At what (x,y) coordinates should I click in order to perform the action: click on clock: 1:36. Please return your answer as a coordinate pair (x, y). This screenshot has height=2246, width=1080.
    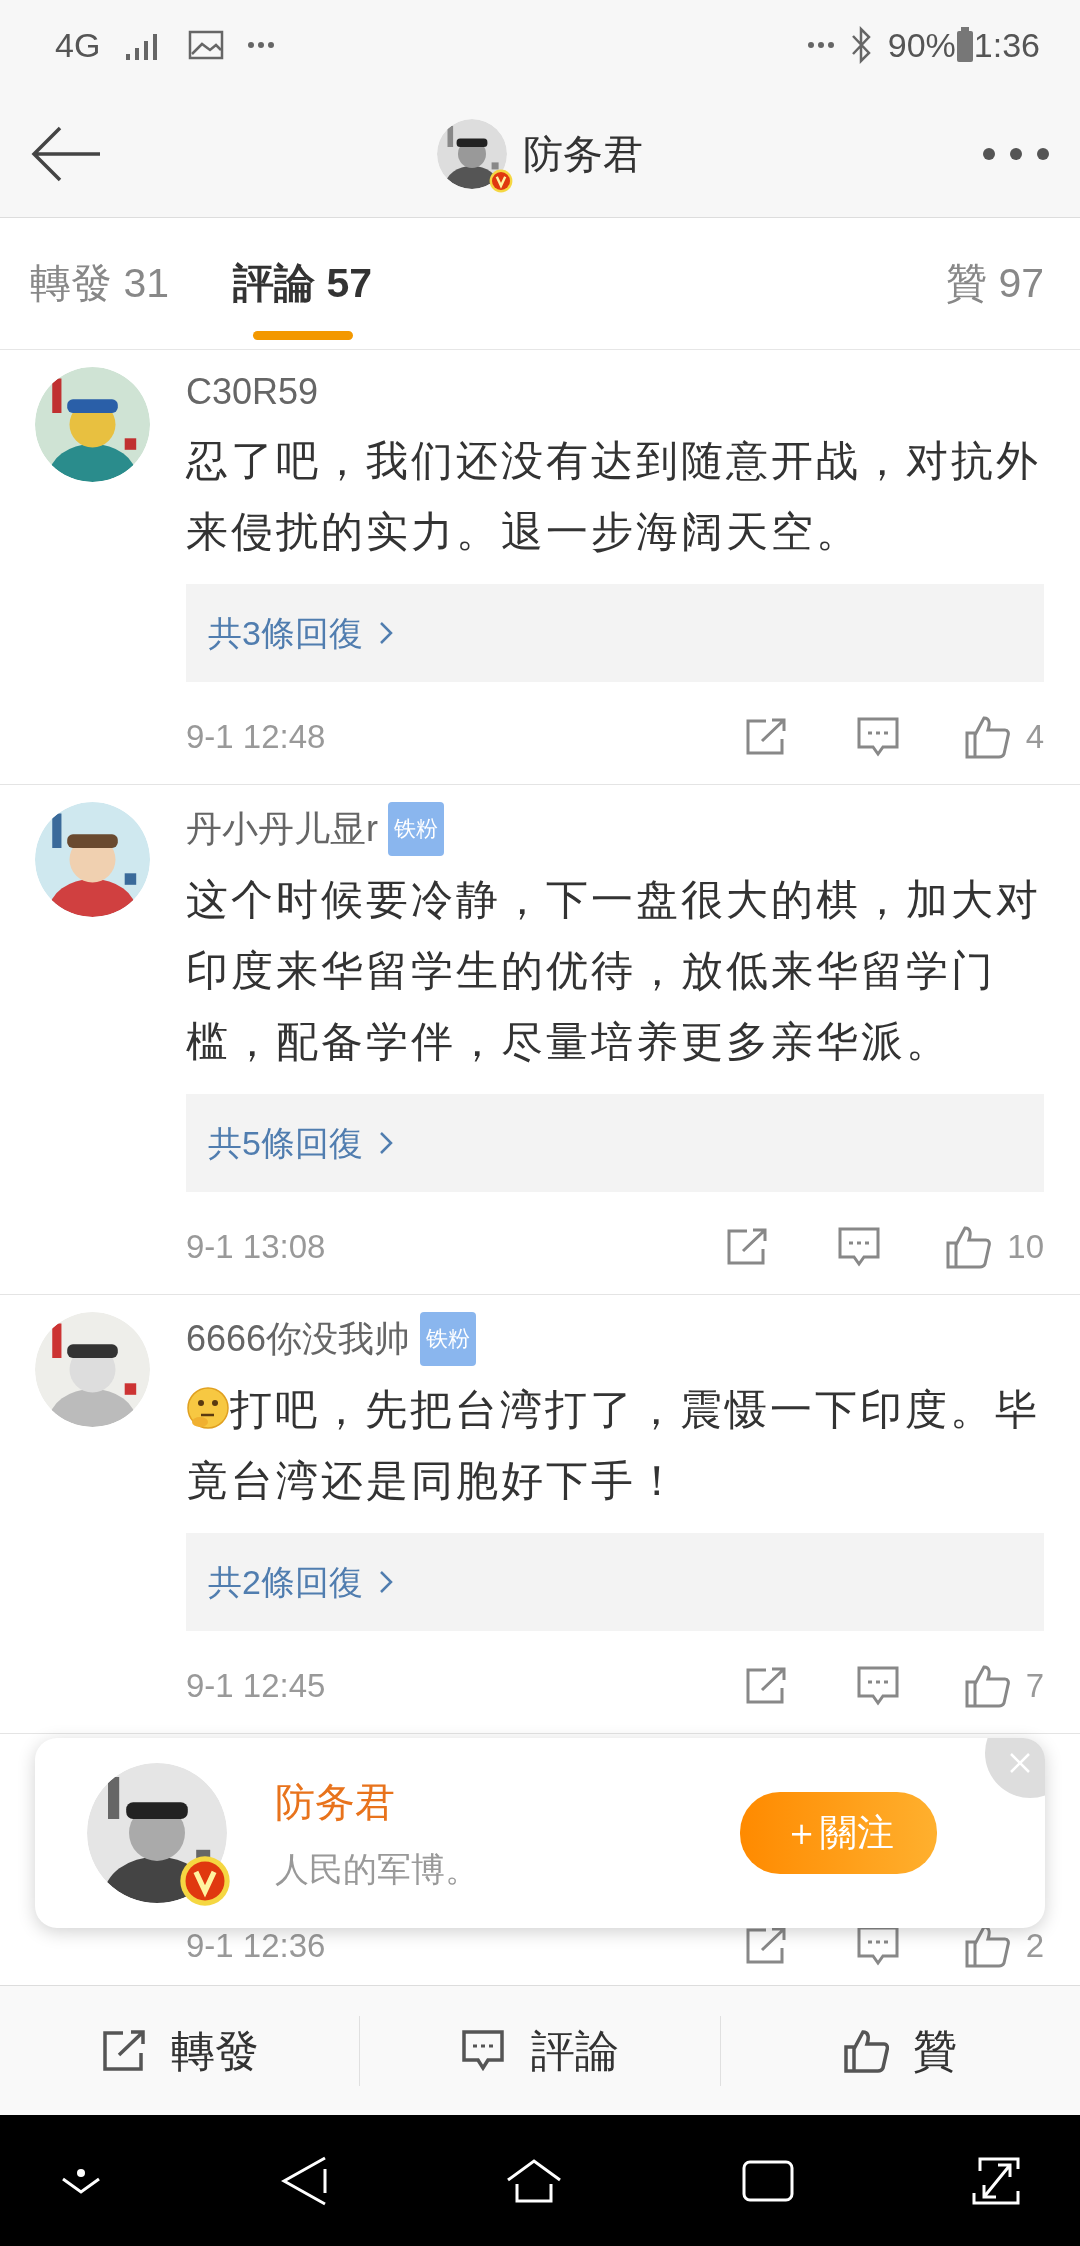
    Looking at the image, I should click on (1006, 45).